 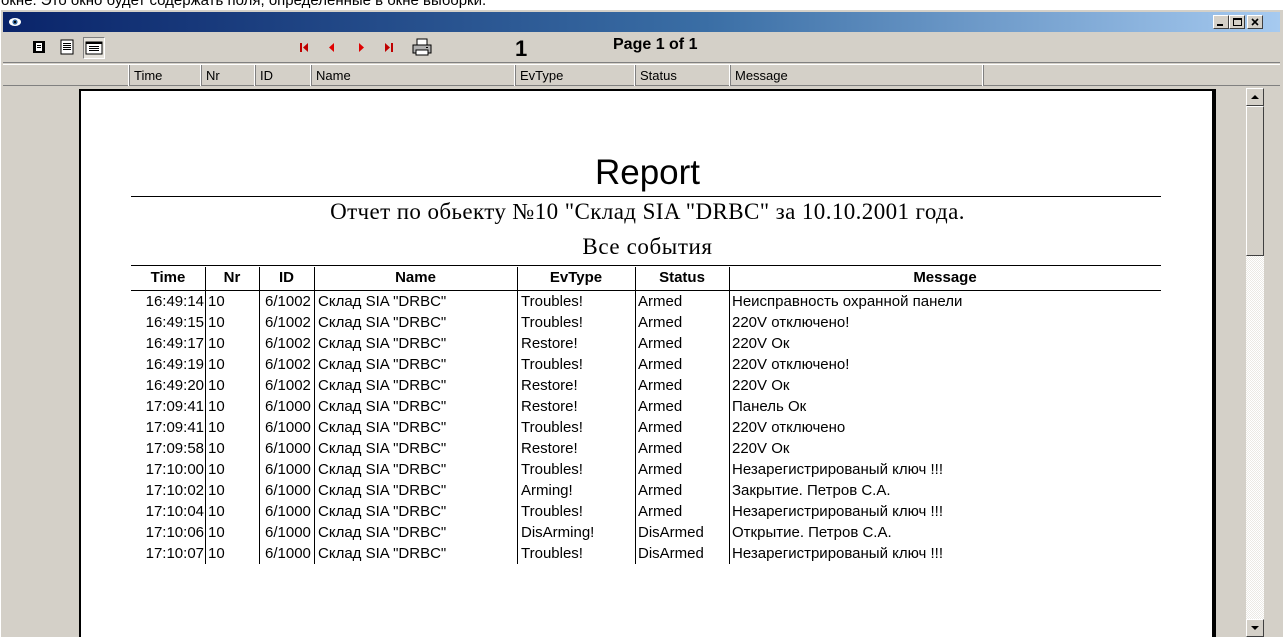 I want to click on first-page-button, so click(x=305, y=48).